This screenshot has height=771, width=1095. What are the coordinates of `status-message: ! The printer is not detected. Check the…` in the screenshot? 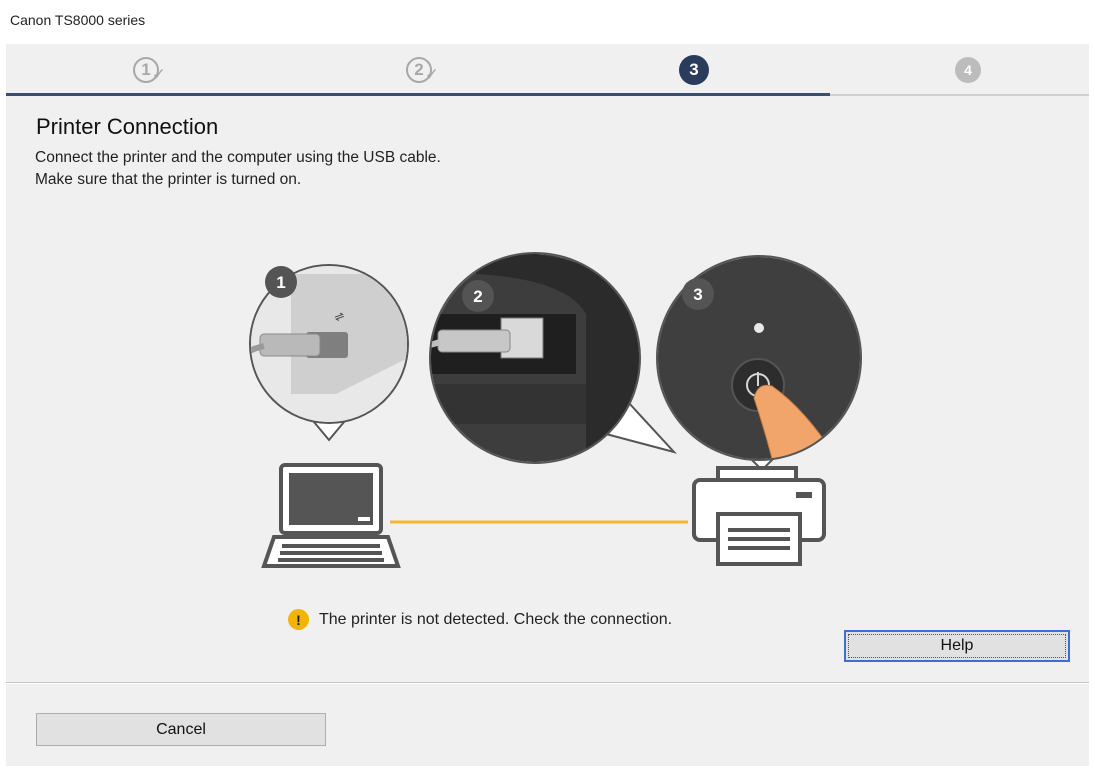 It's located at (480, 619).